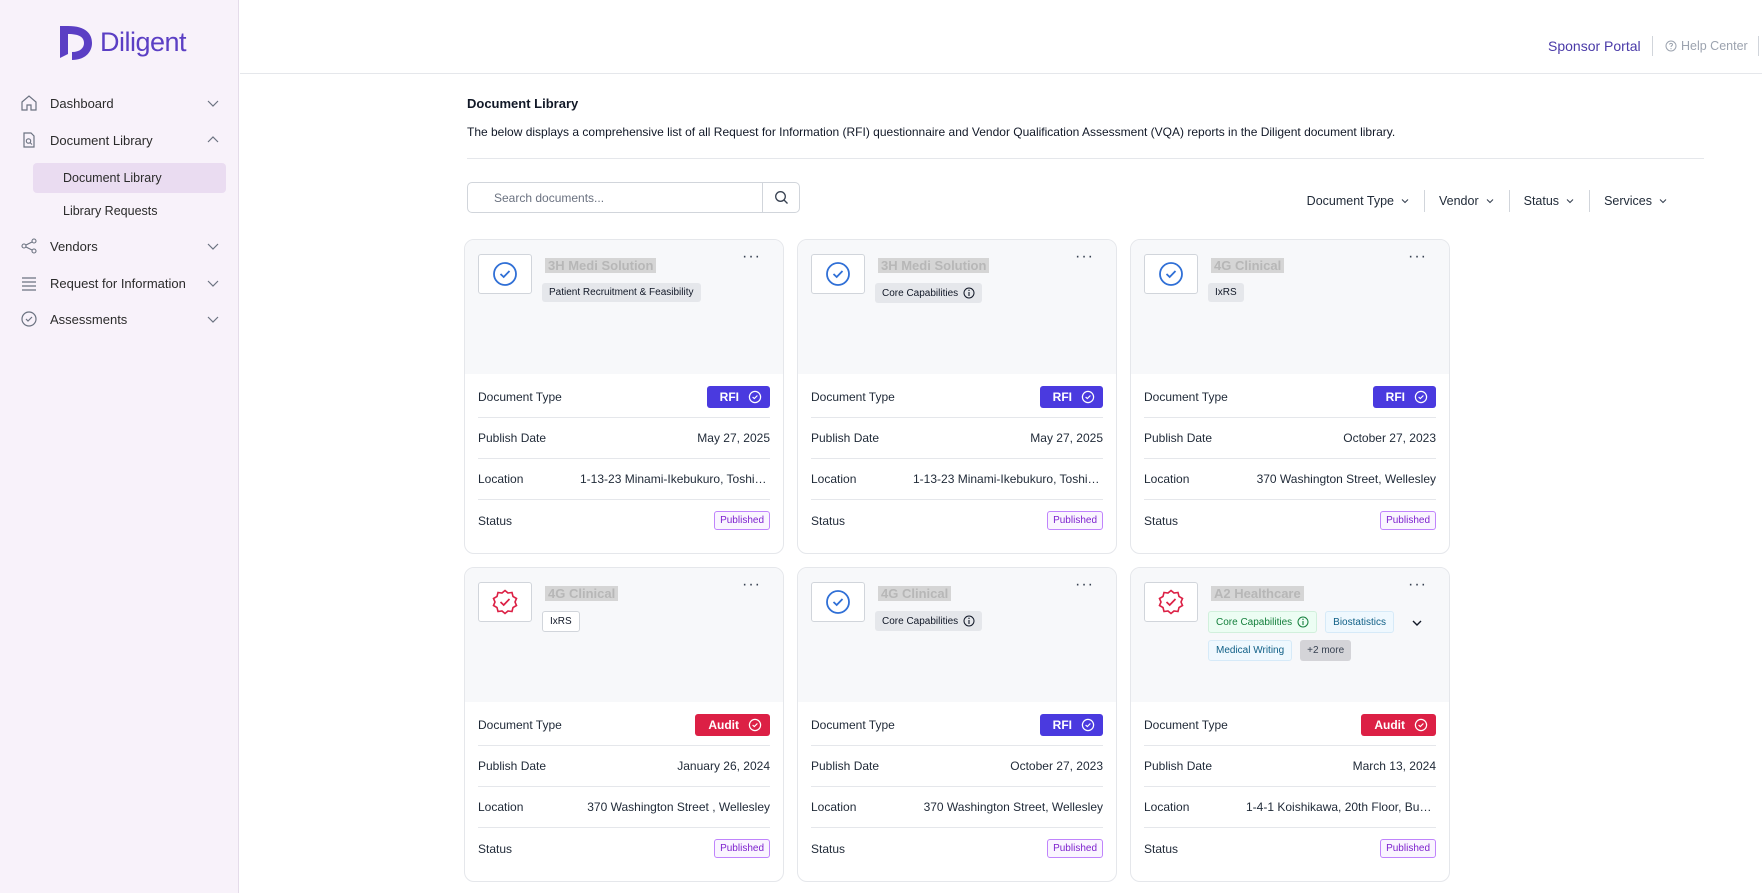 This screenshot has height=893, width=1762. What do you see at coordinates (1541, 201) in the screenshot?
I see `filter-label: Status` at bounding box center [1541, 201].